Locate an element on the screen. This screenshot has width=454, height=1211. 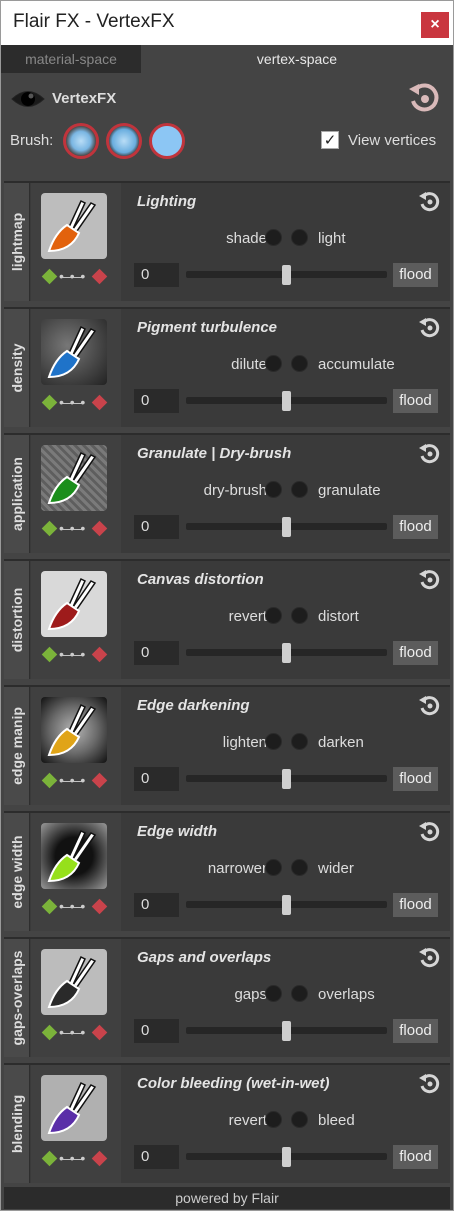
close-button: × is located at coordinates (435, 25).